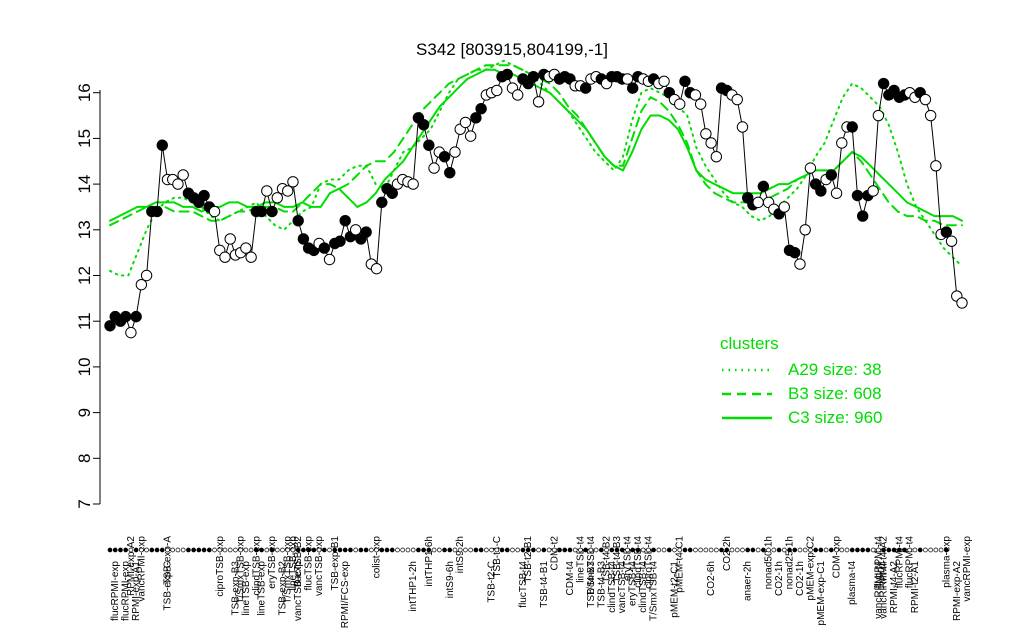  What do you see at coordinates (84, 321) in the screenshot?
I see `y-tick-label: 11` at bounding box center [84, 321].